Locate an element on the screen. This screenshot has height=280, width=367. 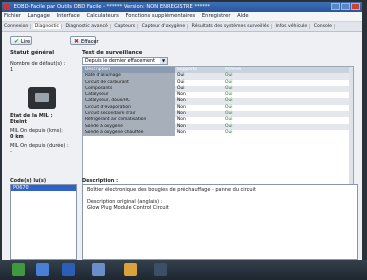
taskbar-word-icon is located at coordinates (68, 269).